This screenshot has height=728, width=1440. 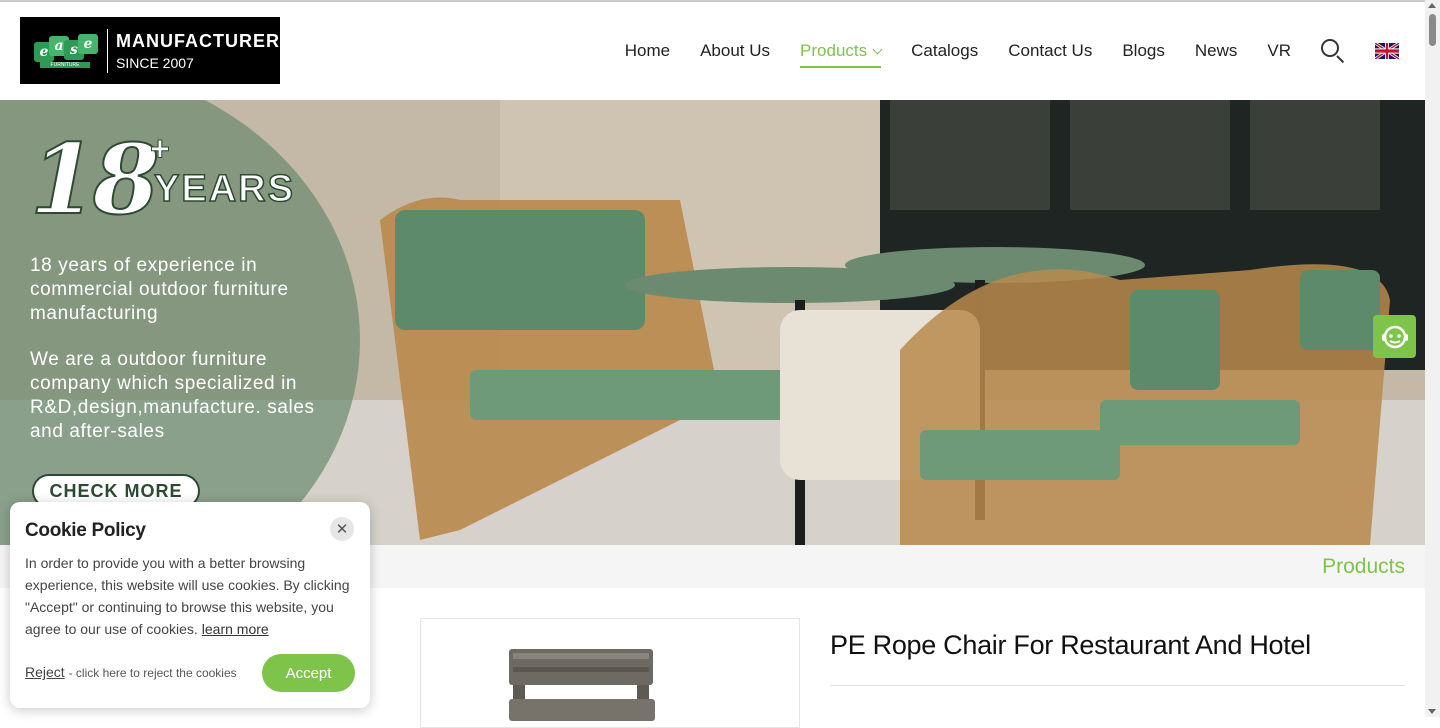 What do you see at coordinates (95, 179) in the screenshot?
I see `hero-years-number: 18` at bounding box center [95, 179].